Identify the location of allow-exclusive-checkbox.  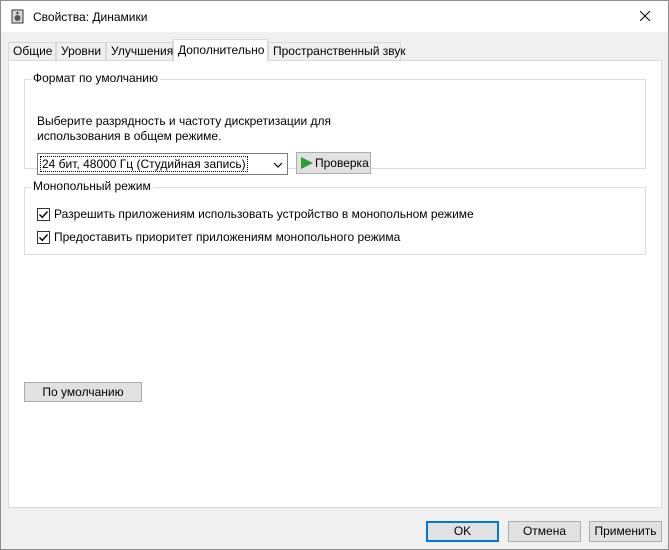
(43, 214).